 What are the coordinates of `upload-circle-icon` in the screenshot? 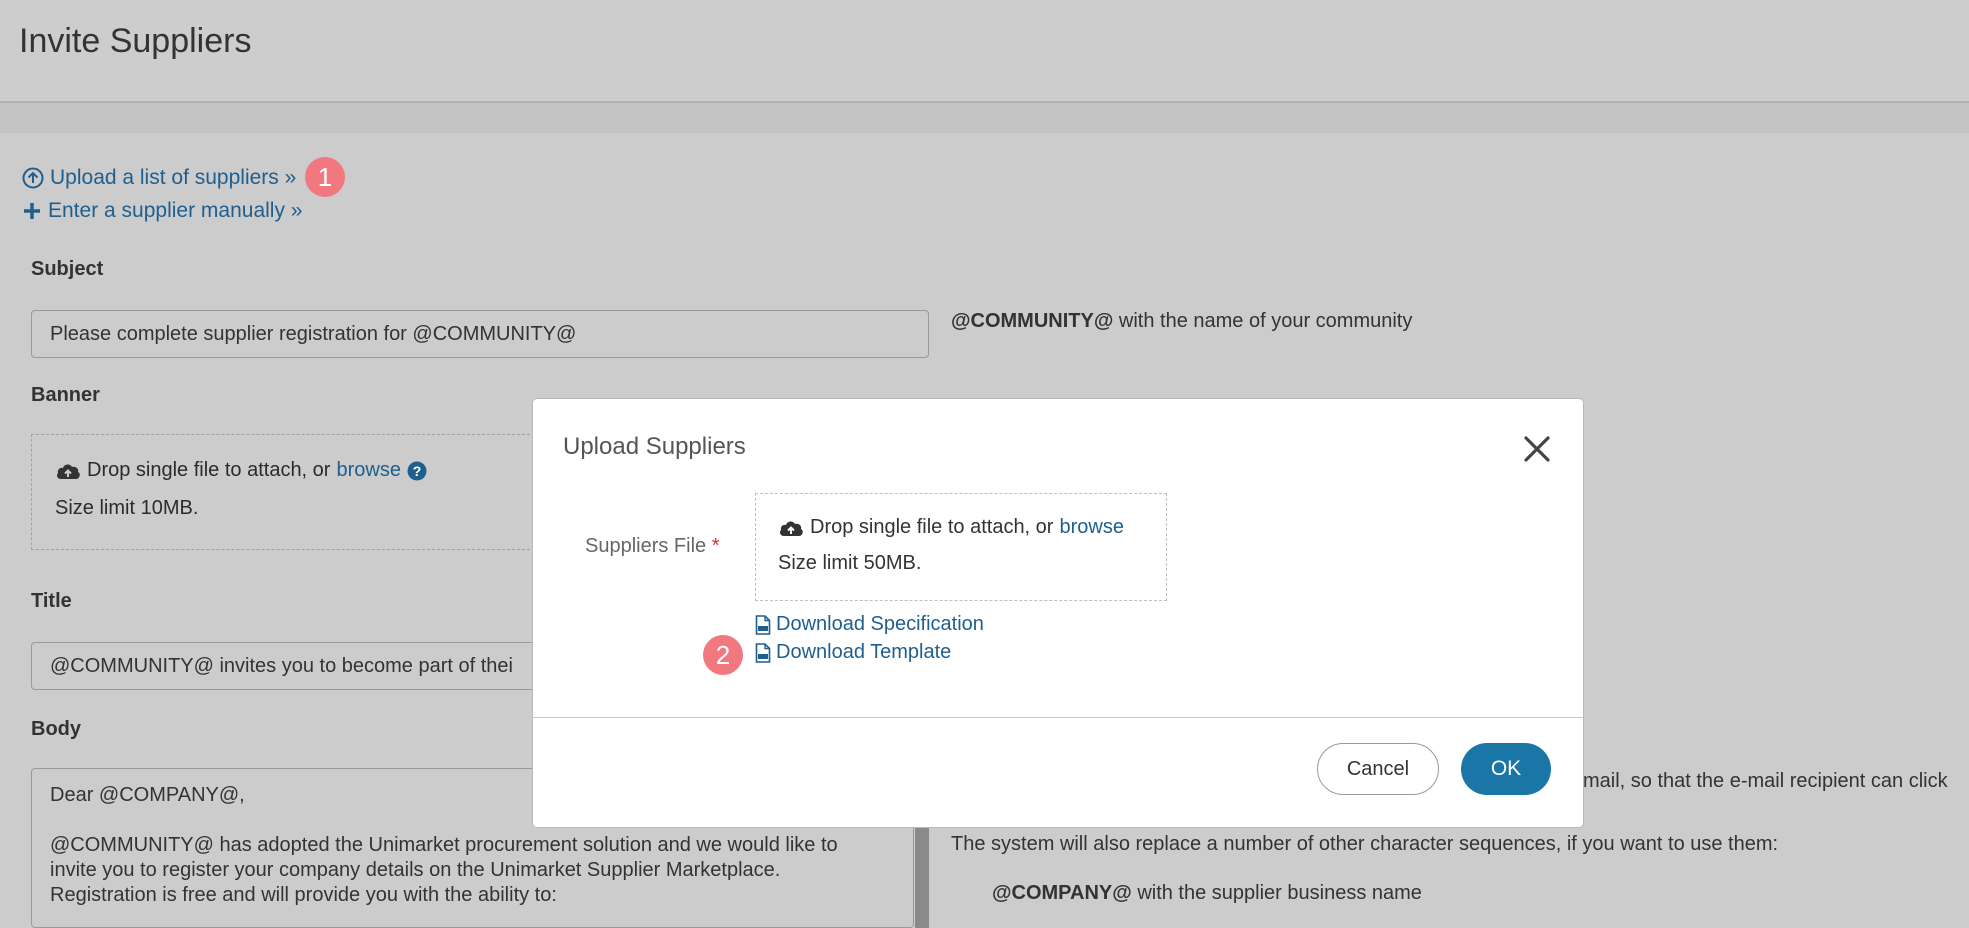 It's located at (33, 178).